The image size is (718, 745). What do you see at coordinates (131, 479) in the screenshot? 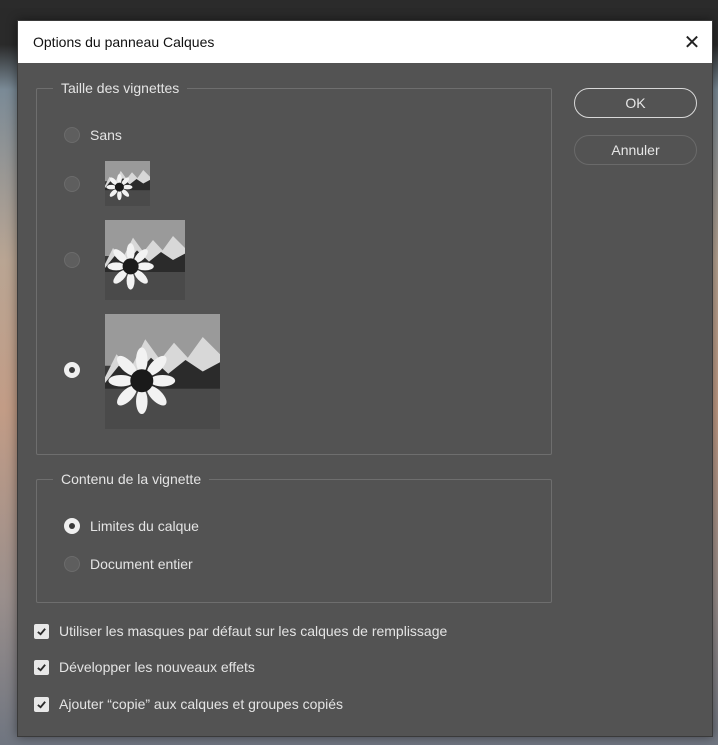
I see `thumbnail-content-legend: Contenu de la vignette` at bounding box center [131, 479].